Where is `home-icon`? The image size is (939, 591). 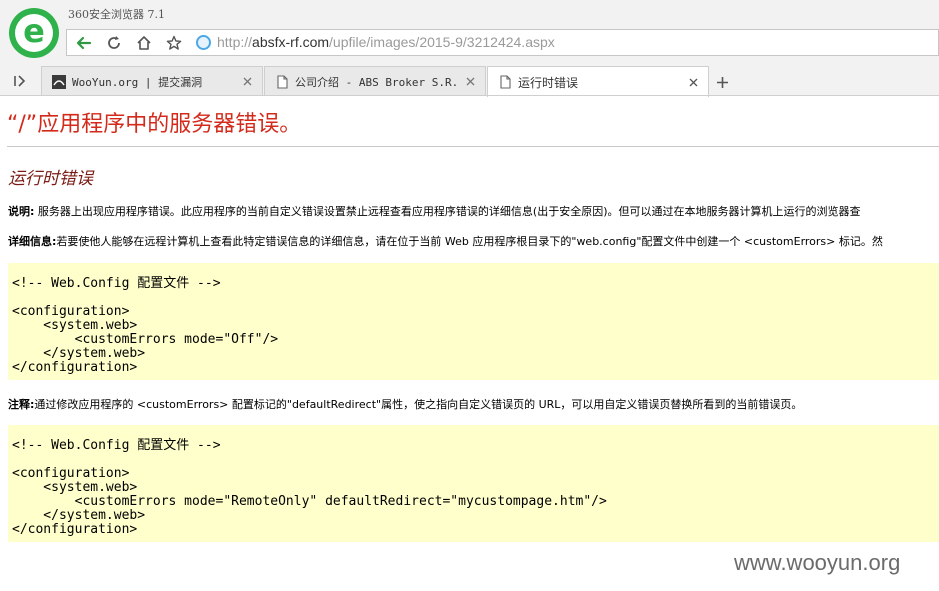 home-icon is located at coordinates (144, 42).